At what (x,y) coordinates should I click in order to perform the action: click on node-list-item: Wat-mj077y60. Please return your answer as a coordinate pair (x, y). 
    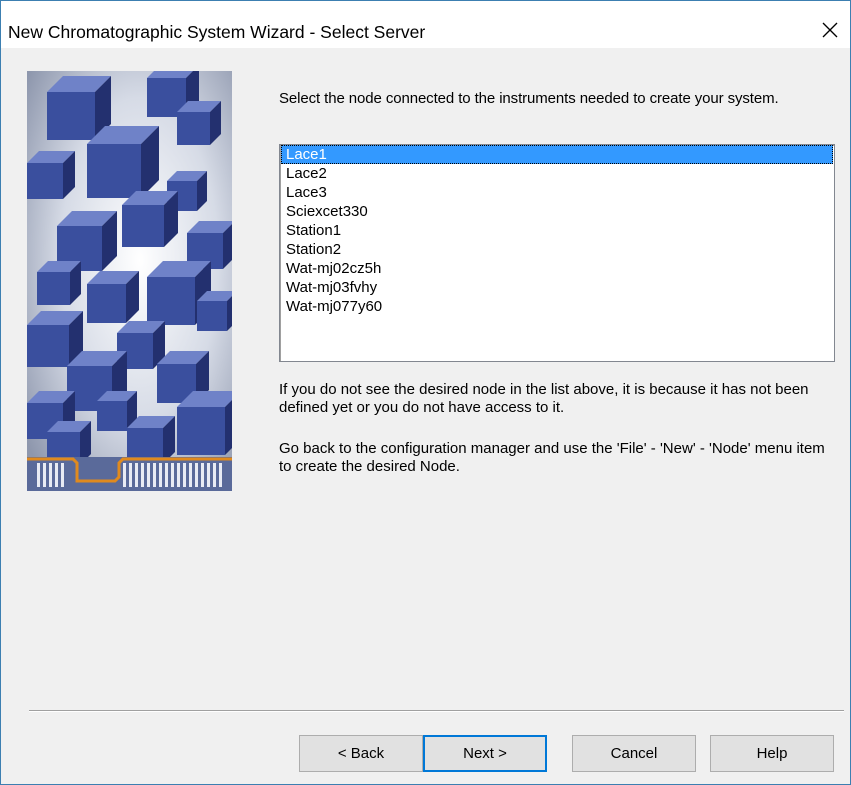
    Looking at the image, I should click on (557, 306).